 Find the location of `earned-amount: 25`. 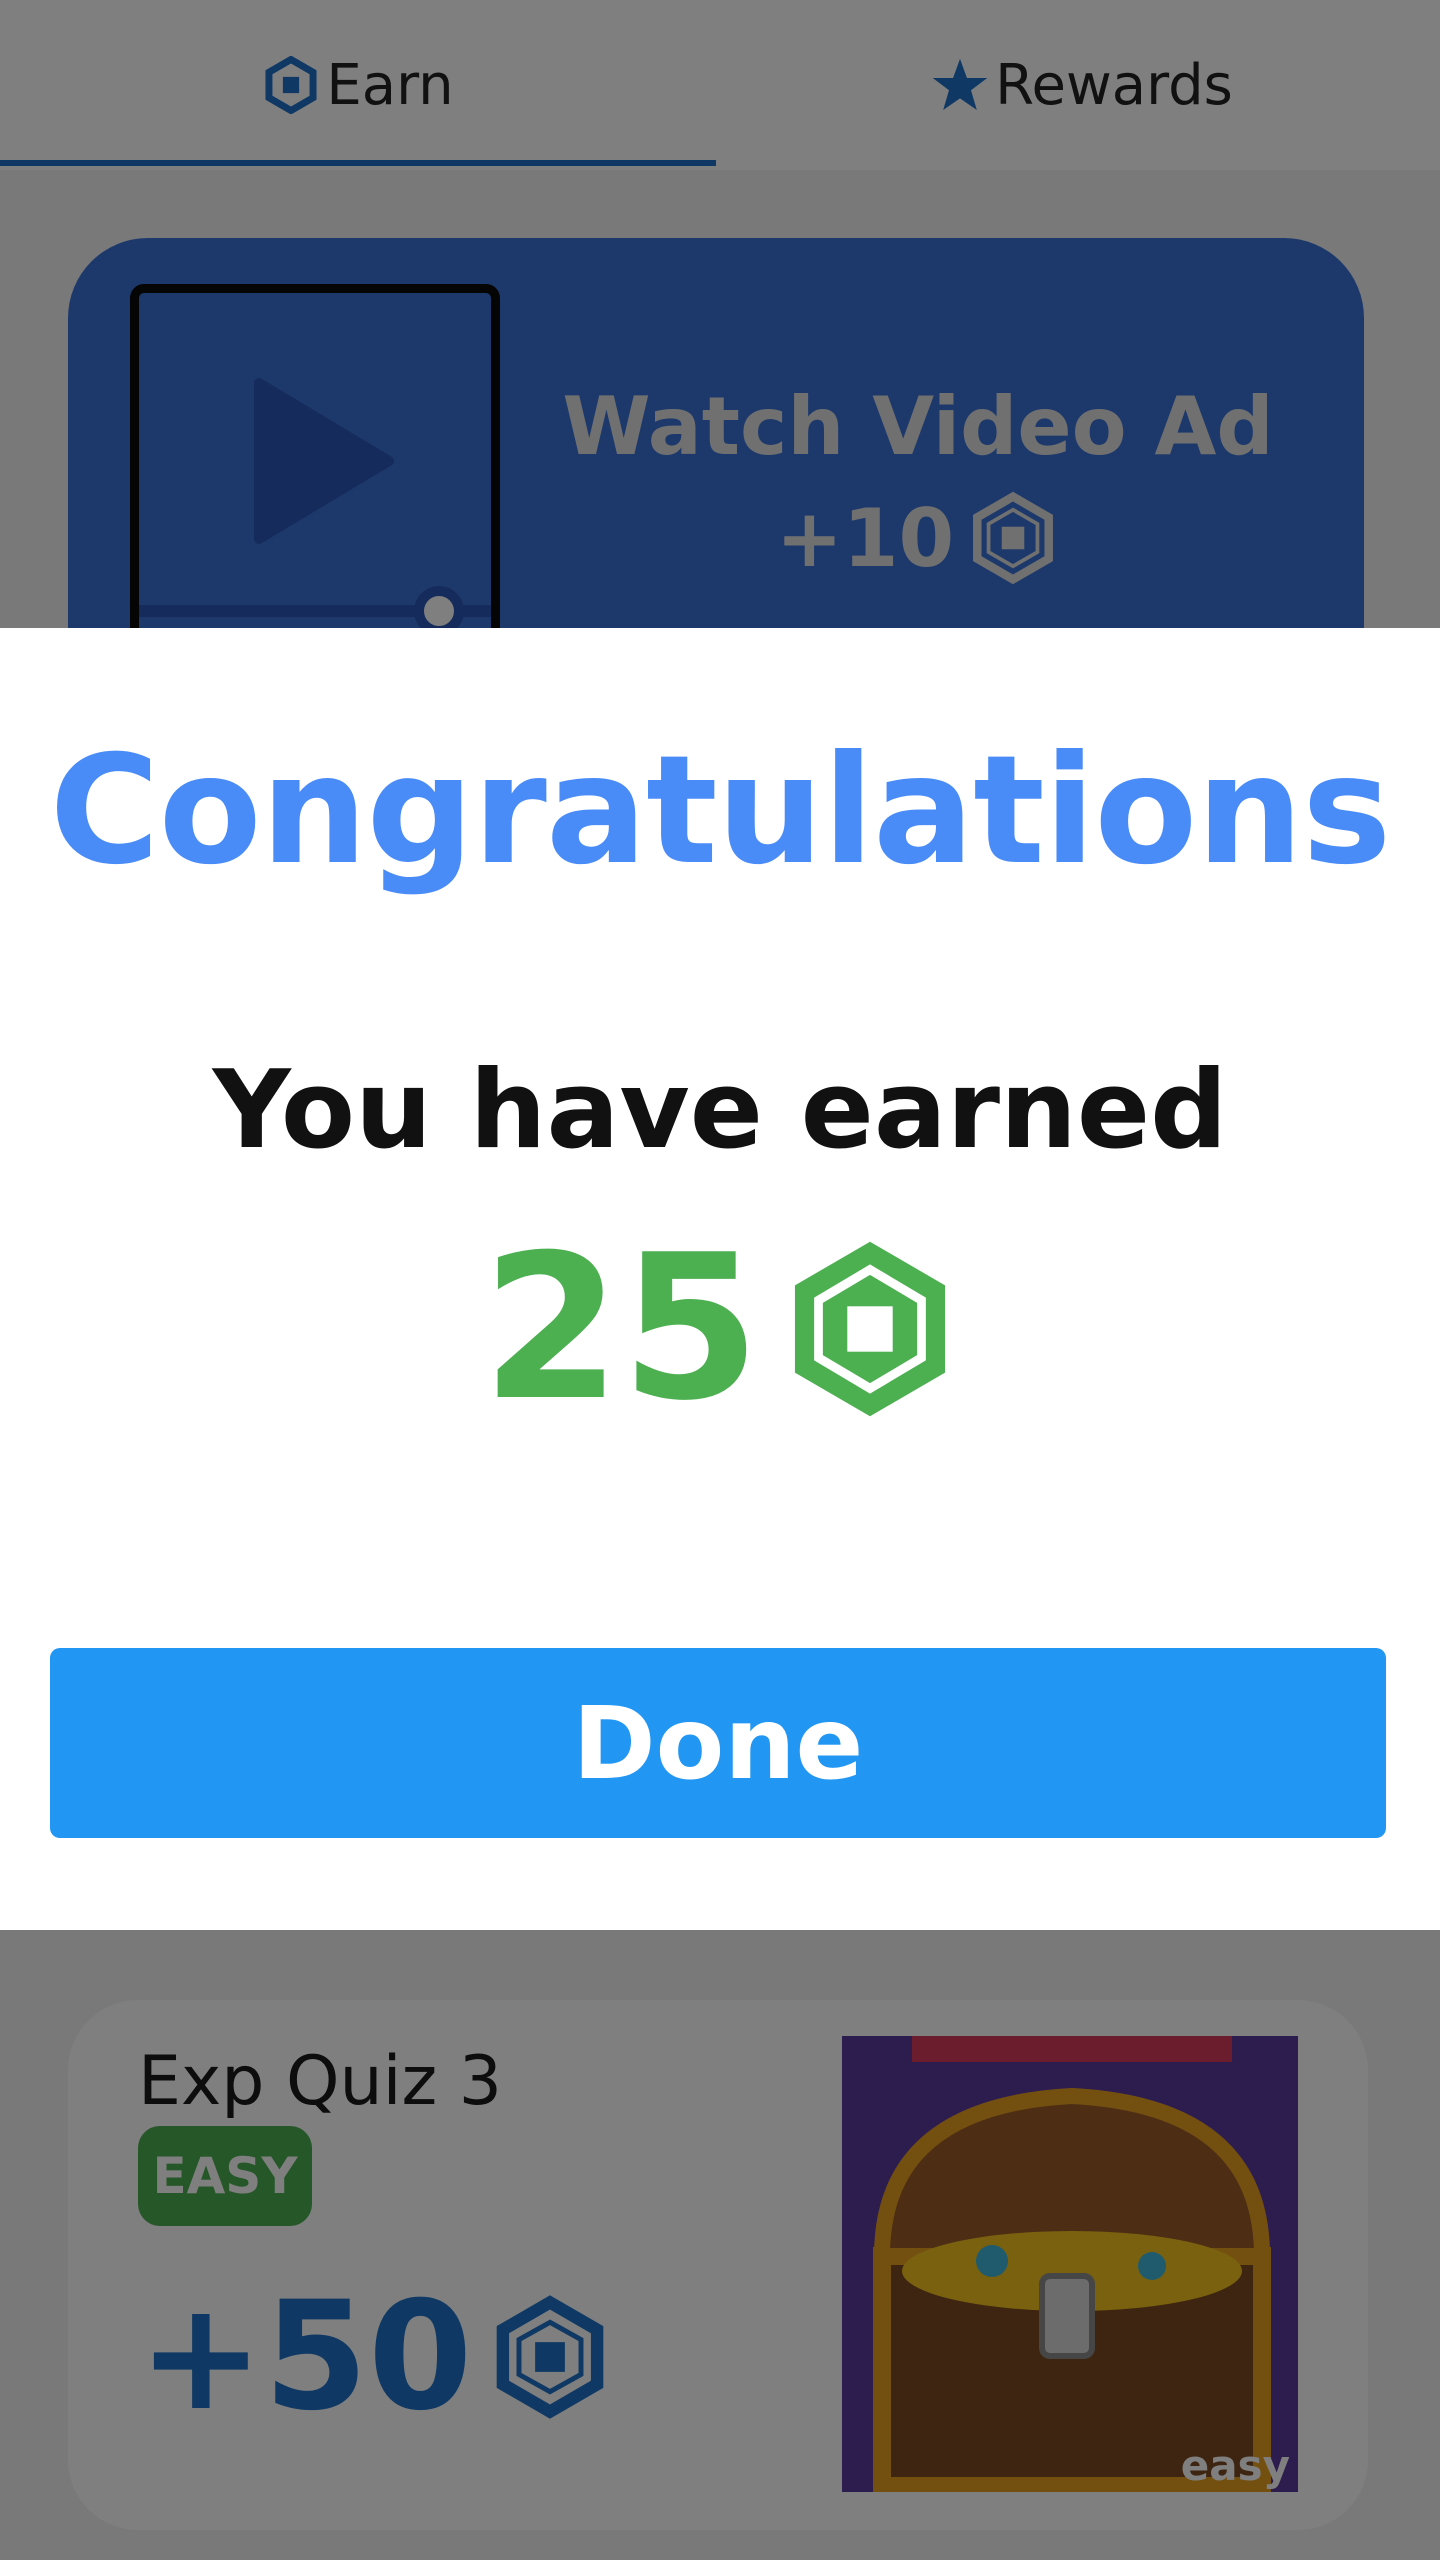

earned-amount: 25 is located at coordinates (720, 1328).